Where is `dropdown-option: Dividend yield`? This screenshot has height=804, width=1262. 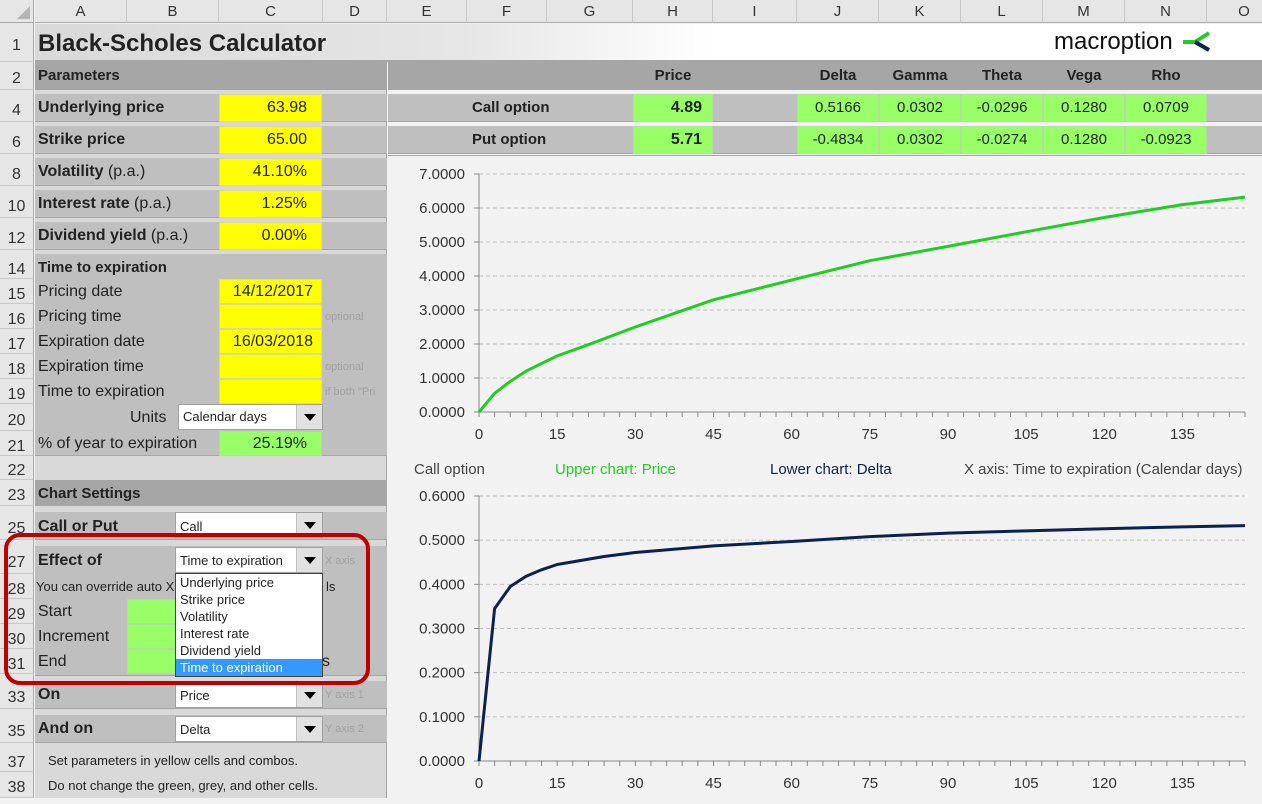
dropdown-option: Dividend yield is located at coordinates (249, 650).